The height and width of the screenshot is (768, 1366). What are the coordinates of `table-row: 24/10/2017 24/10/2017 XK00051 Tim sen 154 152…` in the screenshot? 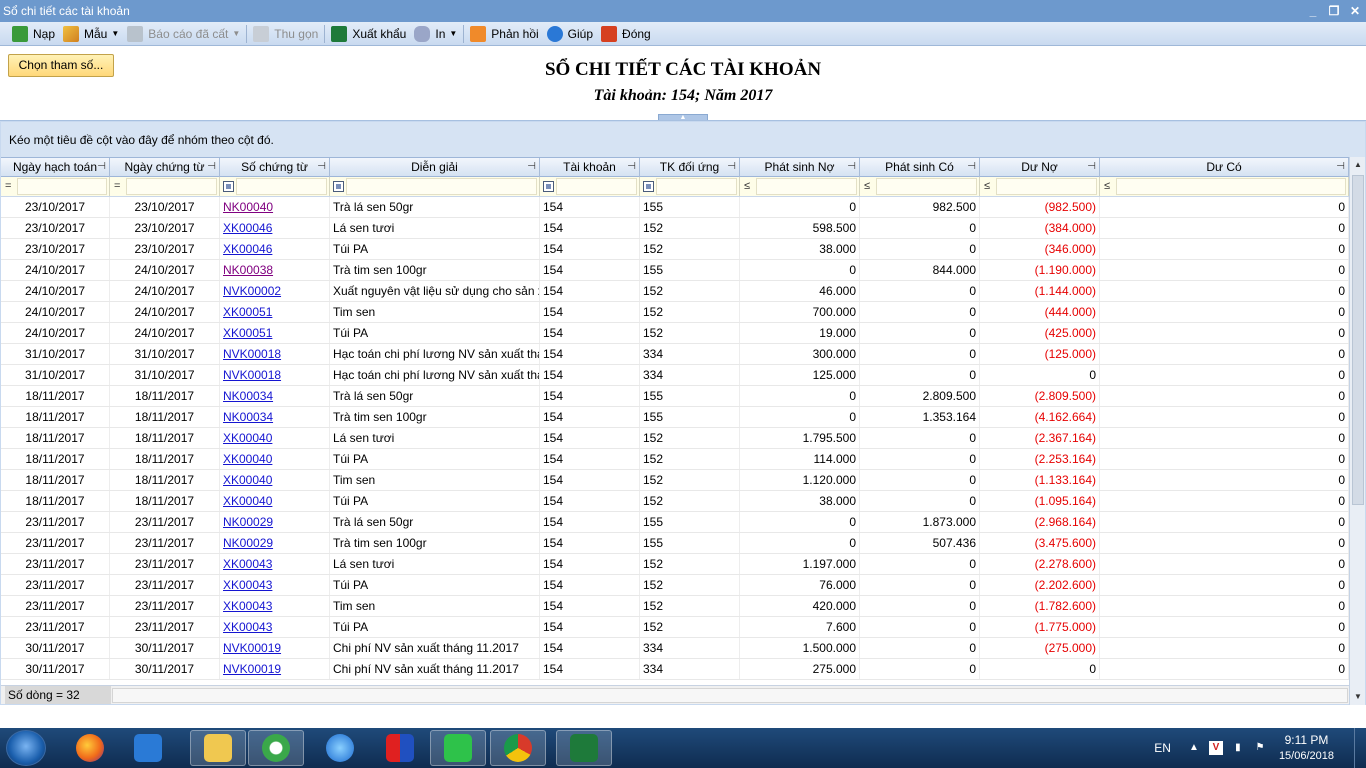 It's located at (675, 312).